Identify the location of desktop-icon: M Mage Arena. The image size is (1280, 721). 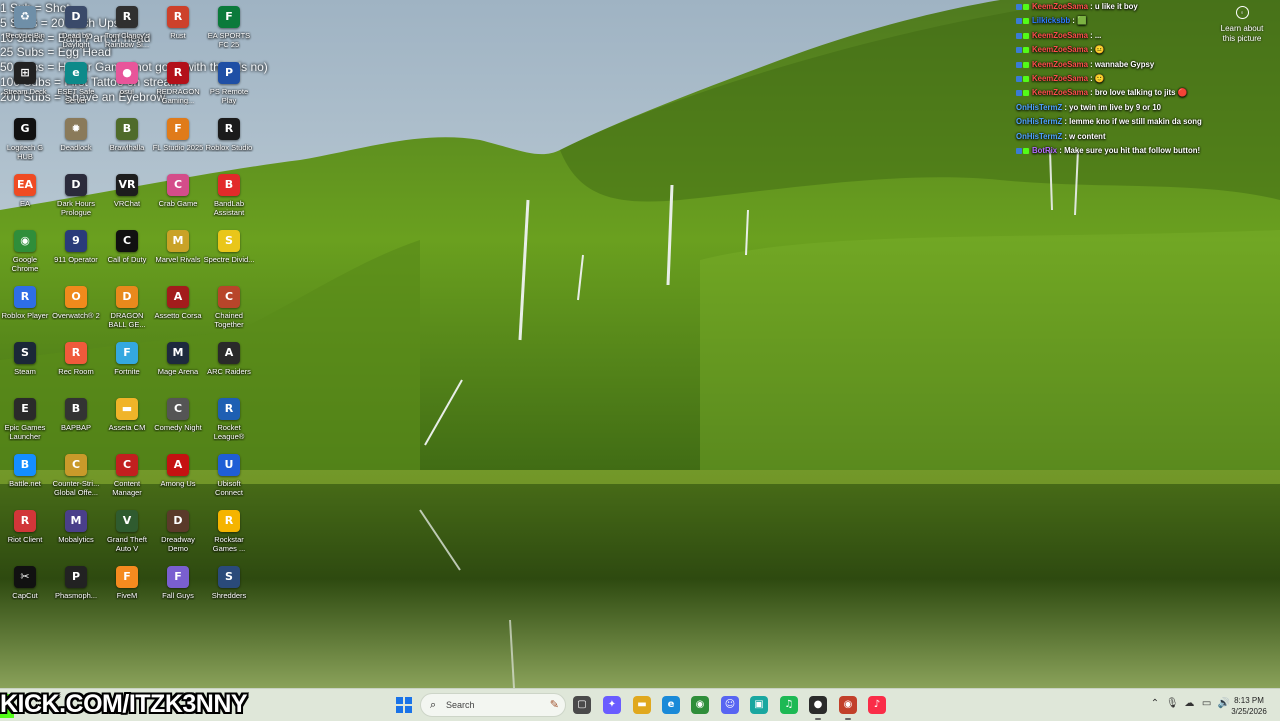
(178, 366).